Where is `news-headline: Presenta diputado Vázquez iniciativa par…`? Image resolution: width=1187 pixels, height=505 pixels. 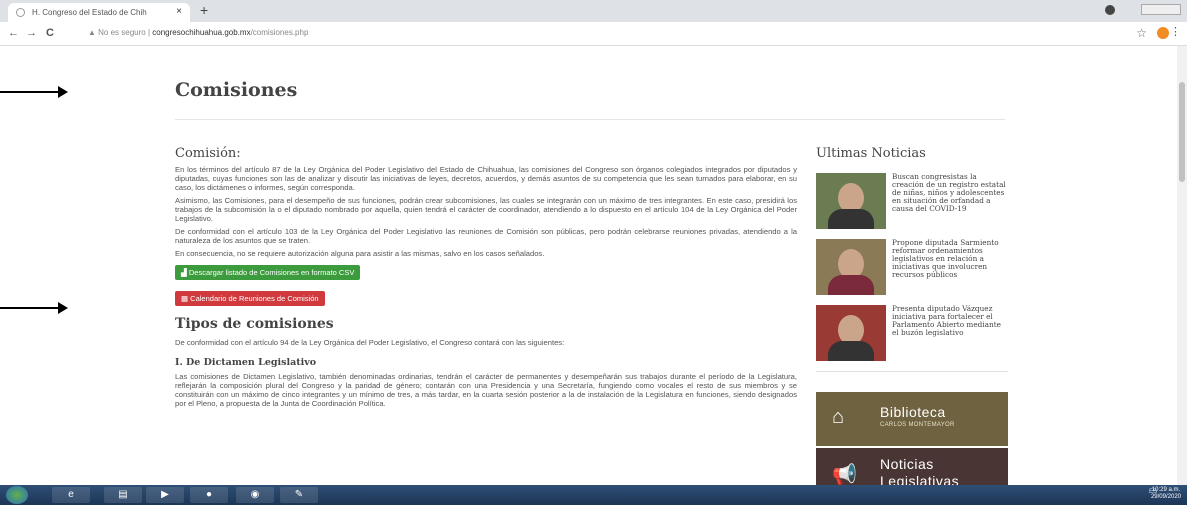
news-headline: Presenta diputado Vázquez iniciativa par… is located at coordinates (950, 321).